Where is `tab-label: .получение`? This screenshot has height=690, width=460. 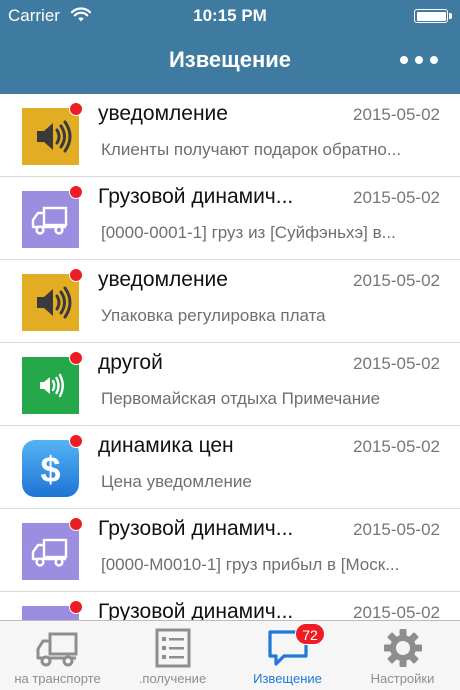
tab-label: .получение is located at coordinates (172, 678).